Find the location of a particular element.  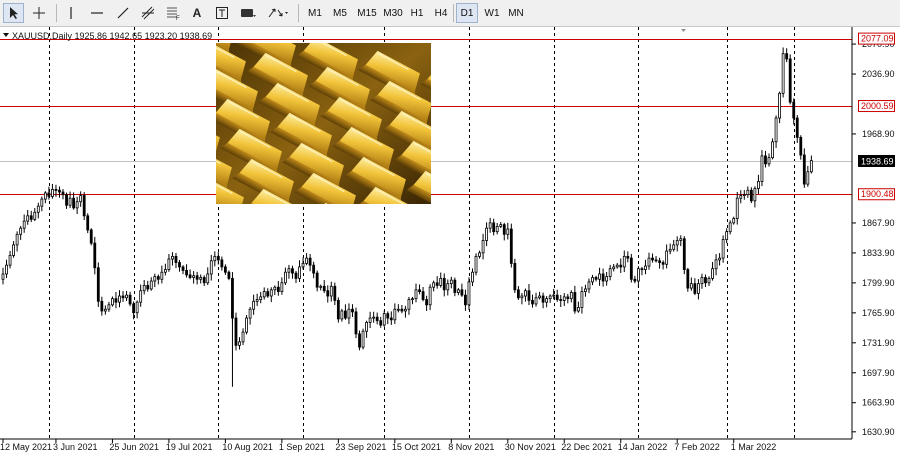

date-label: 7 Feb 2022 is located at coordinates (697, 447).